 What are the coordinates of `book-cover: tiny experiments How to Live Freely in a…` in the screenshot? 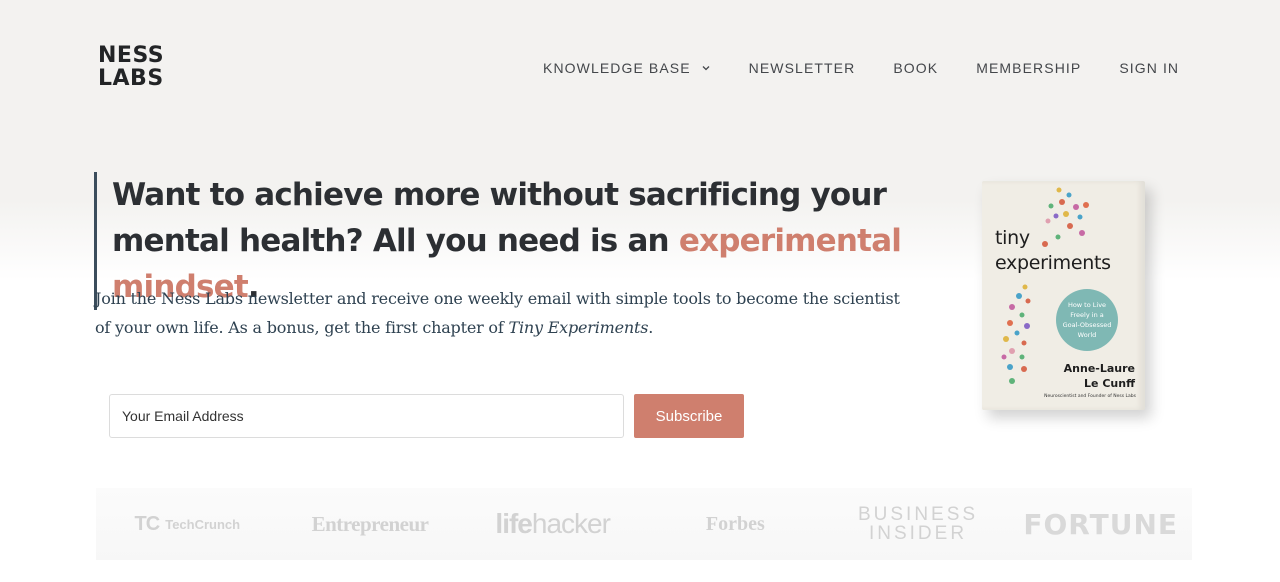 It's located at (1063, 295).